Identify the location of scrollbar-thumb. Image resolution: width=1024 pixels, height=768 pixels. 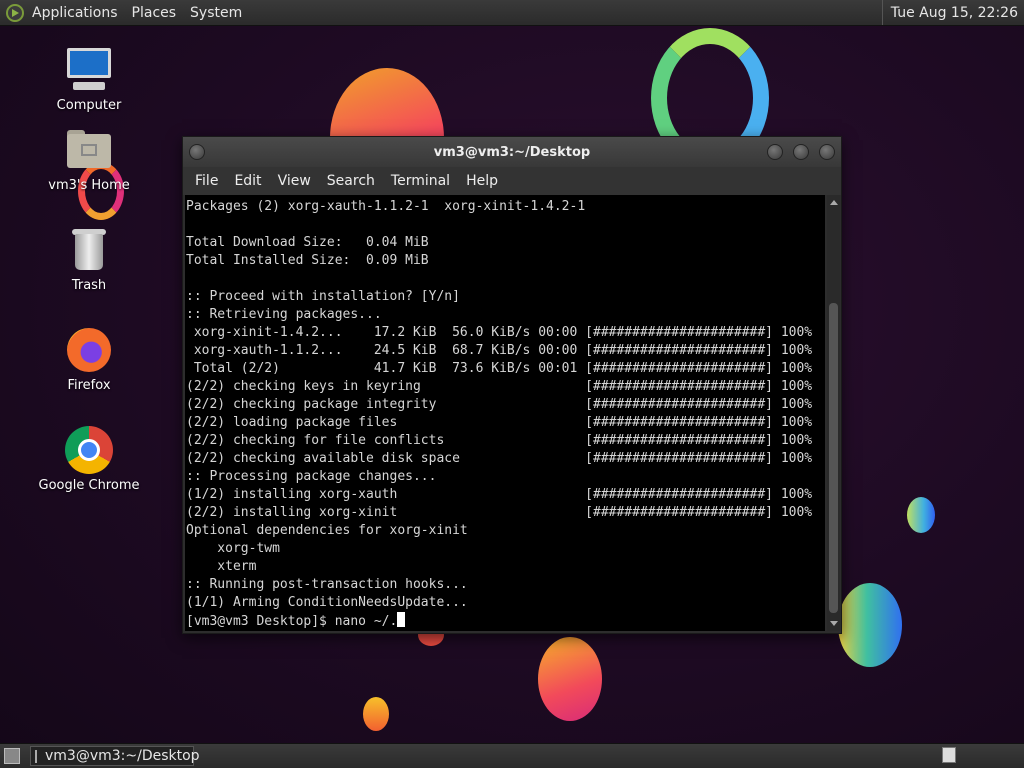
(833, 458).